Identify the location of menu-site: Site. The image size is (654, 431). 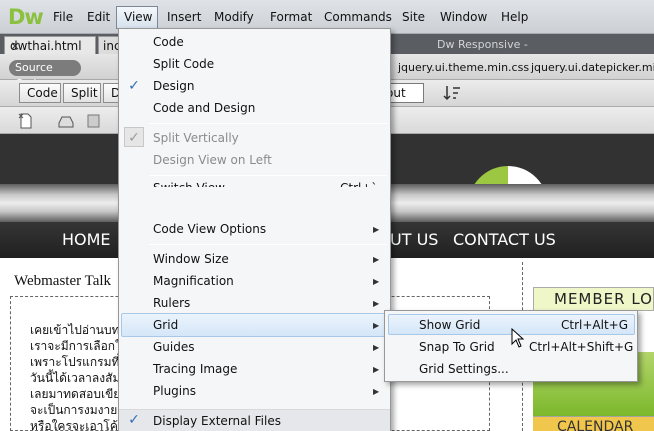
(413, 17).